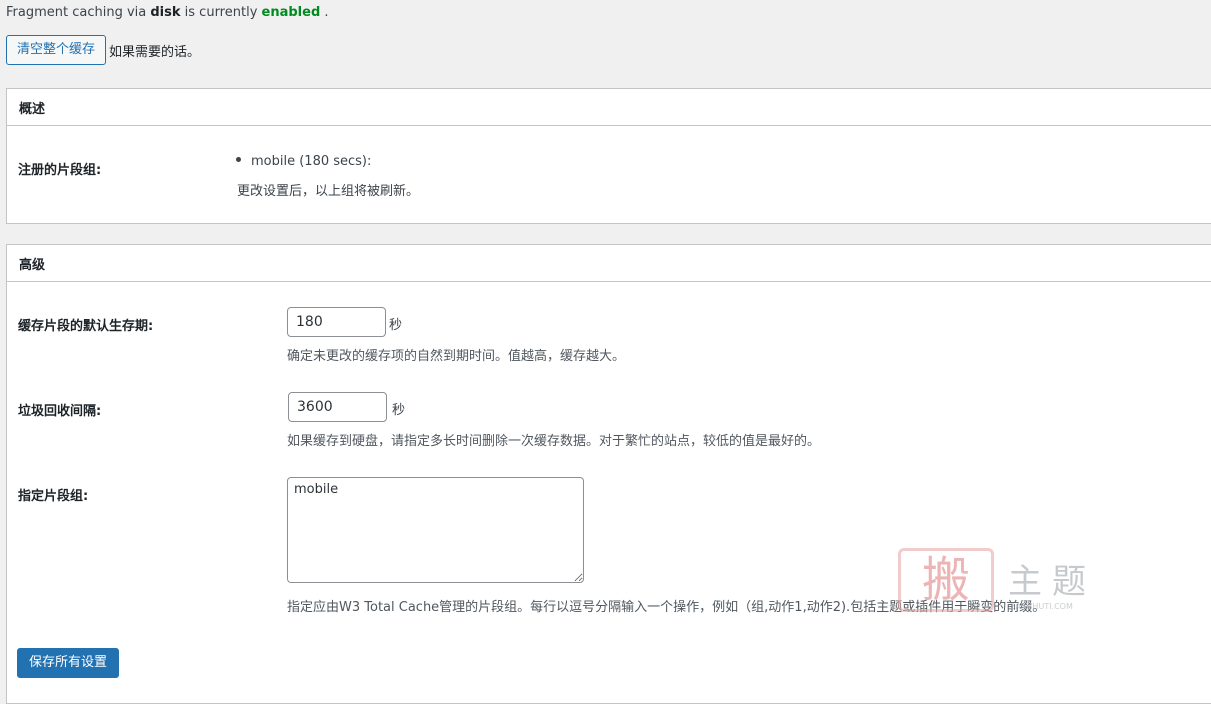 The image size is (1211, 704). Describe the element at coordinates (291, 12) in the screenshot. I see `status-state: enabled` at that location.